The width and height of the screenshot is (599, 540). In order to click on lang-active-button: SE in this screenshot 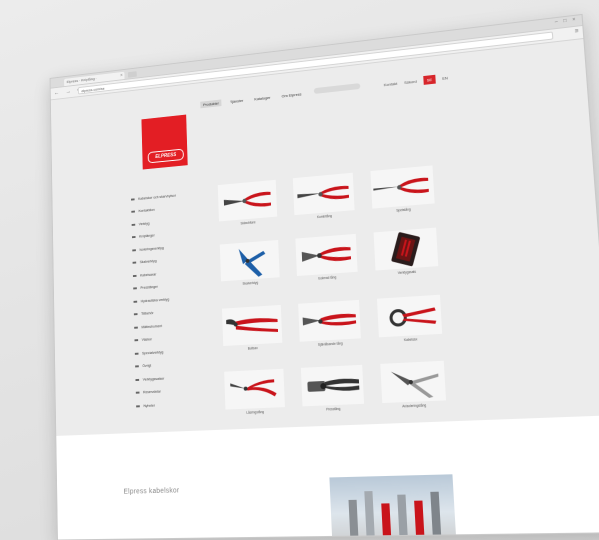, I will do `click(429, 79)`.